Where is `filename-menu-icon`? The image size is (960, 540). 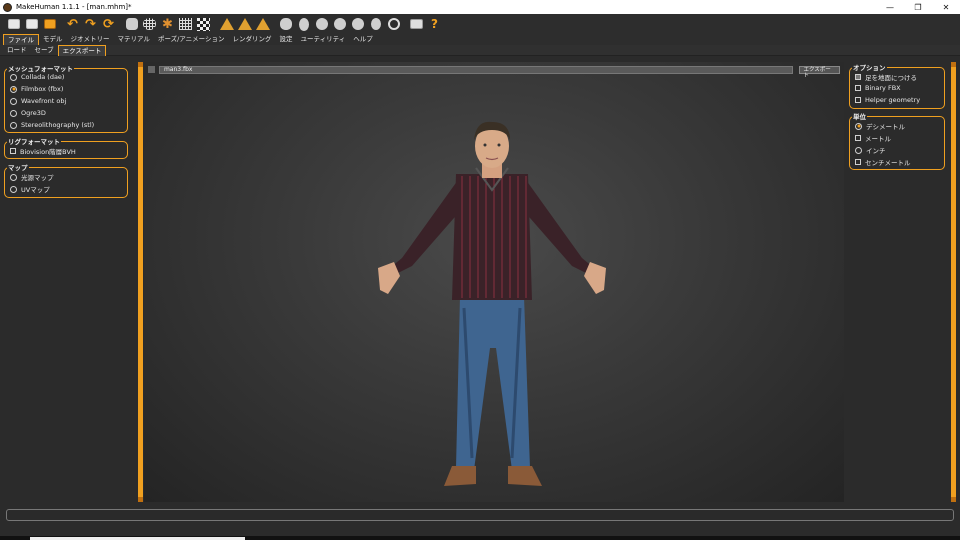
filename-menu-icon is located at coordinates (151, 69).